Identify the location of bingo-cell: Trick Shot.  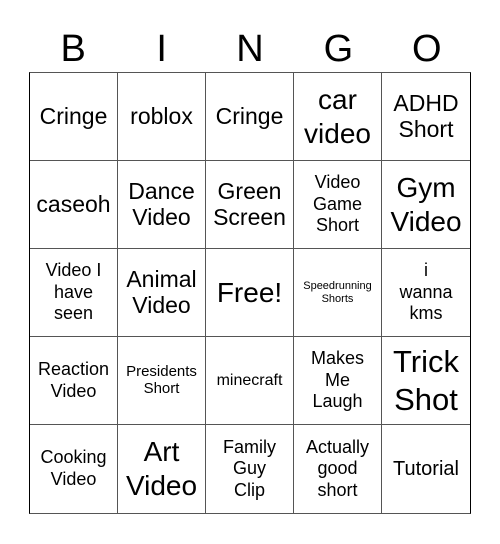
(426, 381).